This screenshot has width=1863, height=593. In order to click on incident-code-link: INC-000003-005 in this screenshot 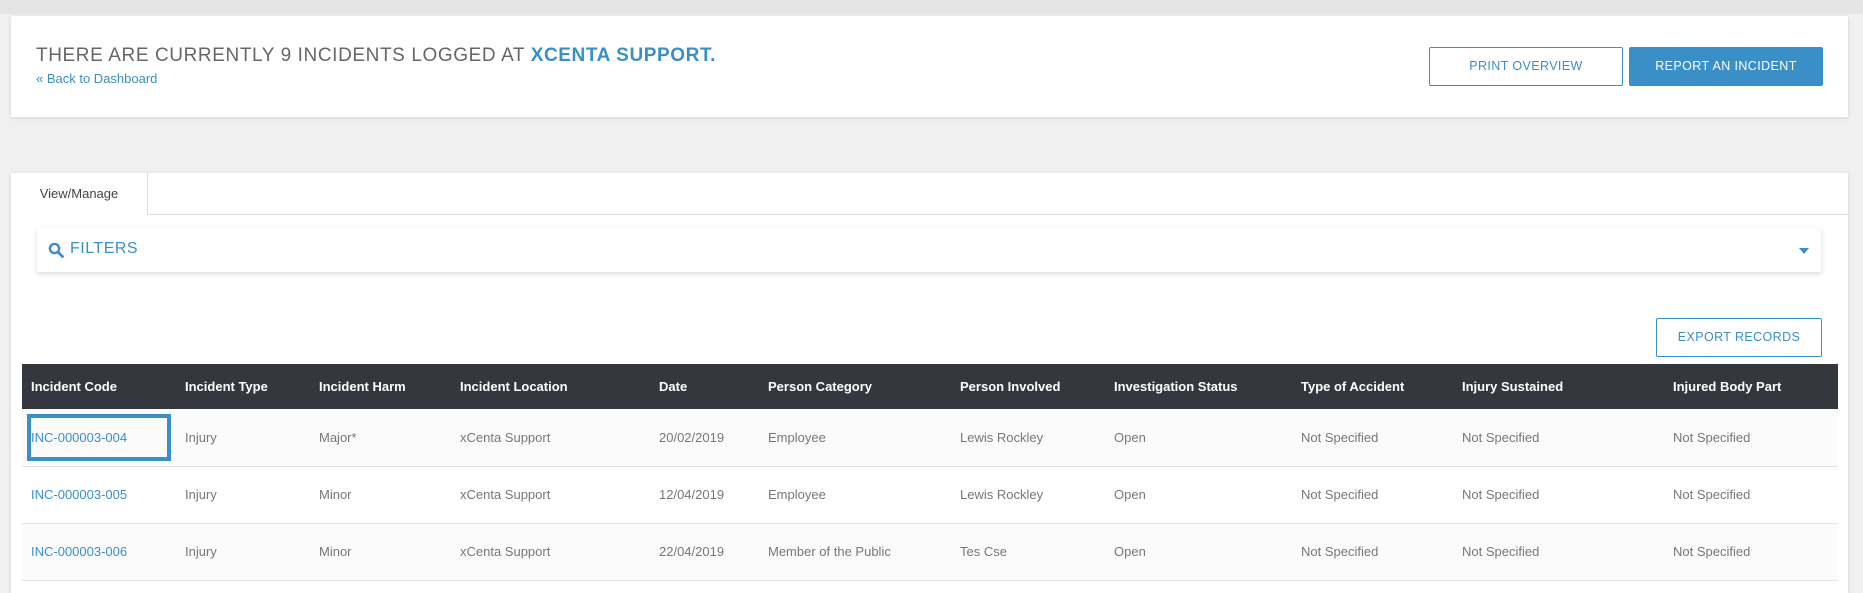, I will do `click(99, 494)`.